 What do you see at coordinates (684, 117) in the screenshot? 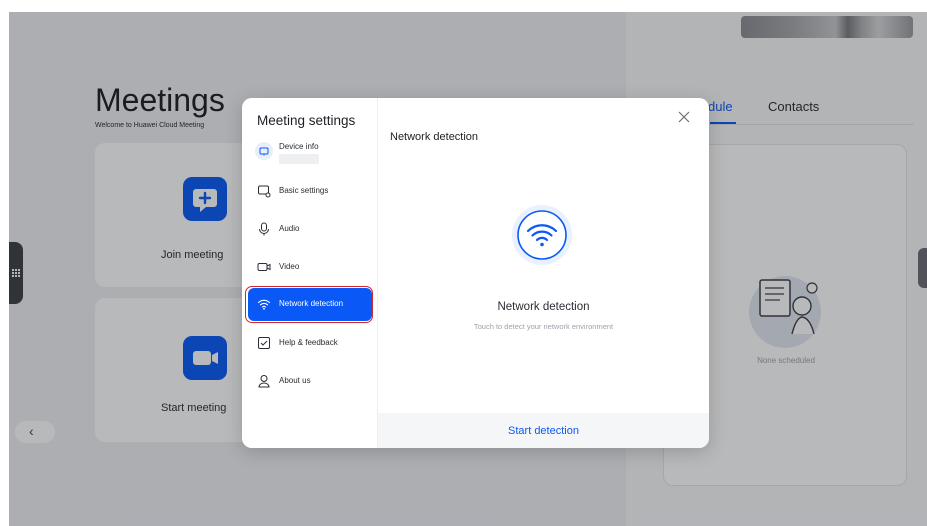
I see `close-icon` at bounding box center [684, 117].